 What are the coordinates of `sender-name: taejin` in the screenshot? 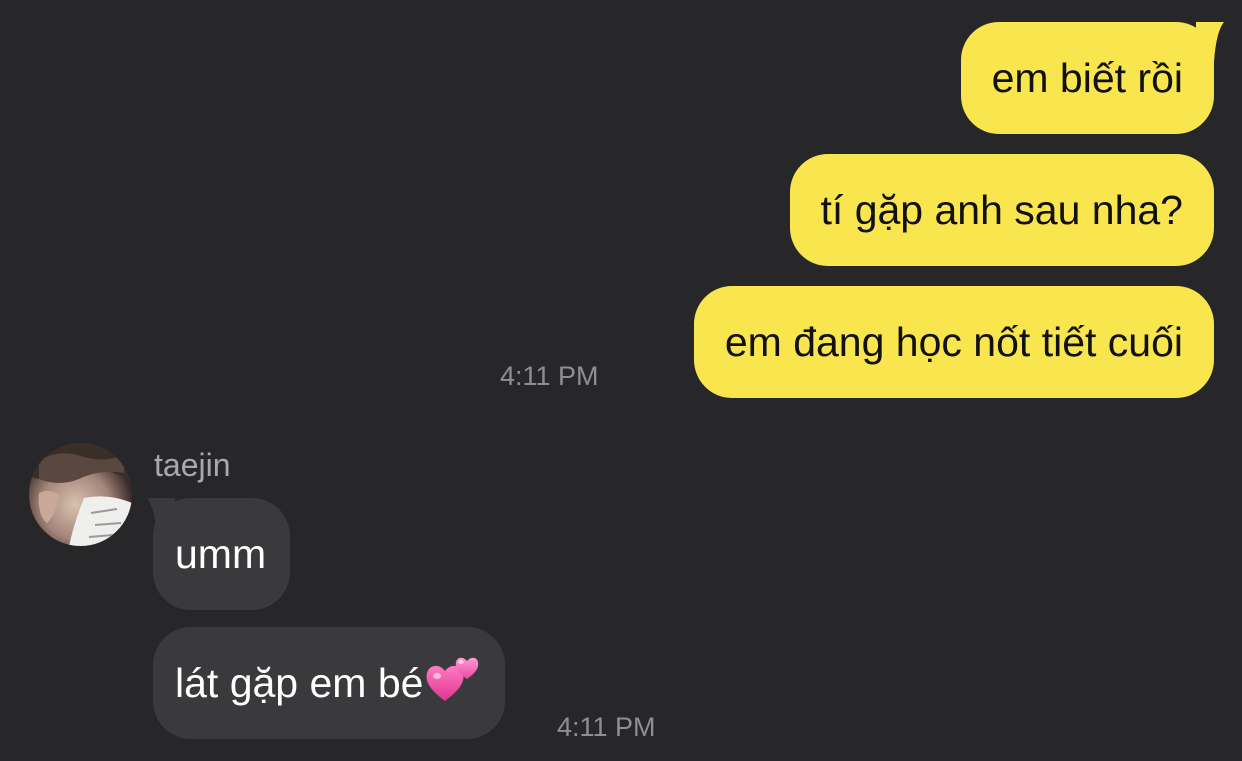 It's located at (192, 465).